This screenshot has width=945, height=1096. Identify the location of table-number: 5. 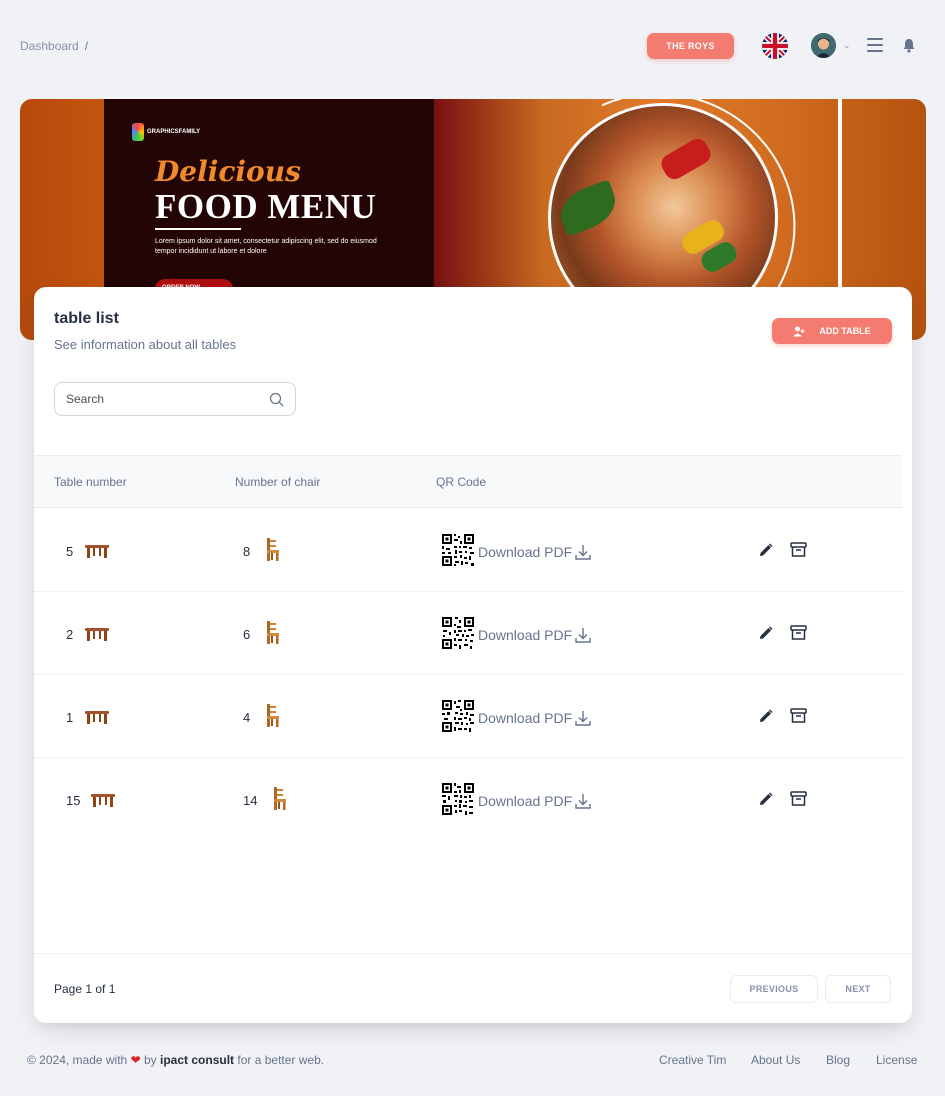
(70, 551).